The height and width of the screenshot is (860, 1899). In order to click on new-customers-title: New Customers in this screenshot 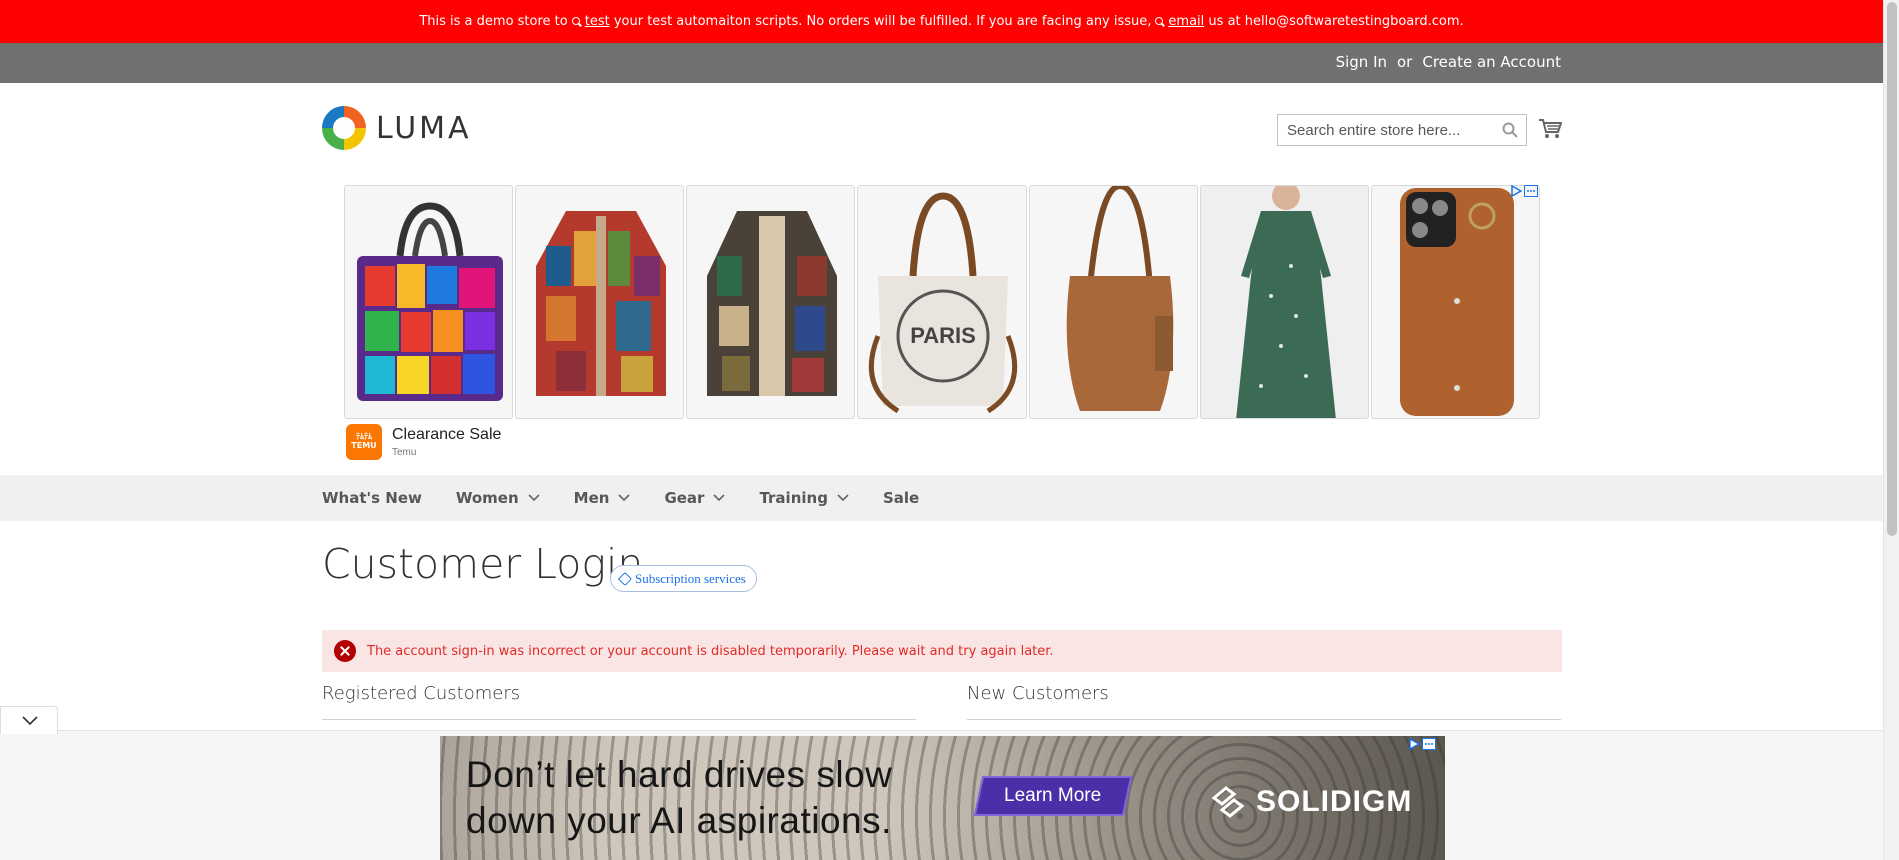, I will do `click(1038, 693)`.